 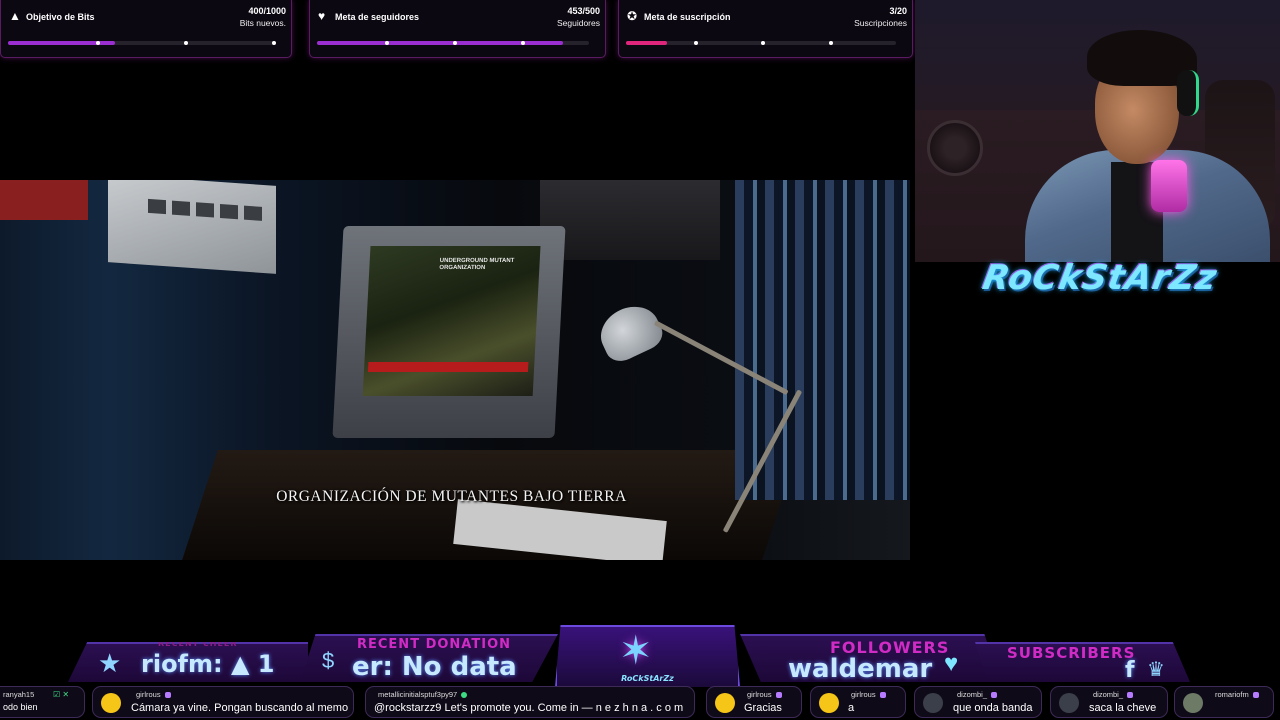 I want to click on chat-message: girlrous a, so click(x=858, y=702).